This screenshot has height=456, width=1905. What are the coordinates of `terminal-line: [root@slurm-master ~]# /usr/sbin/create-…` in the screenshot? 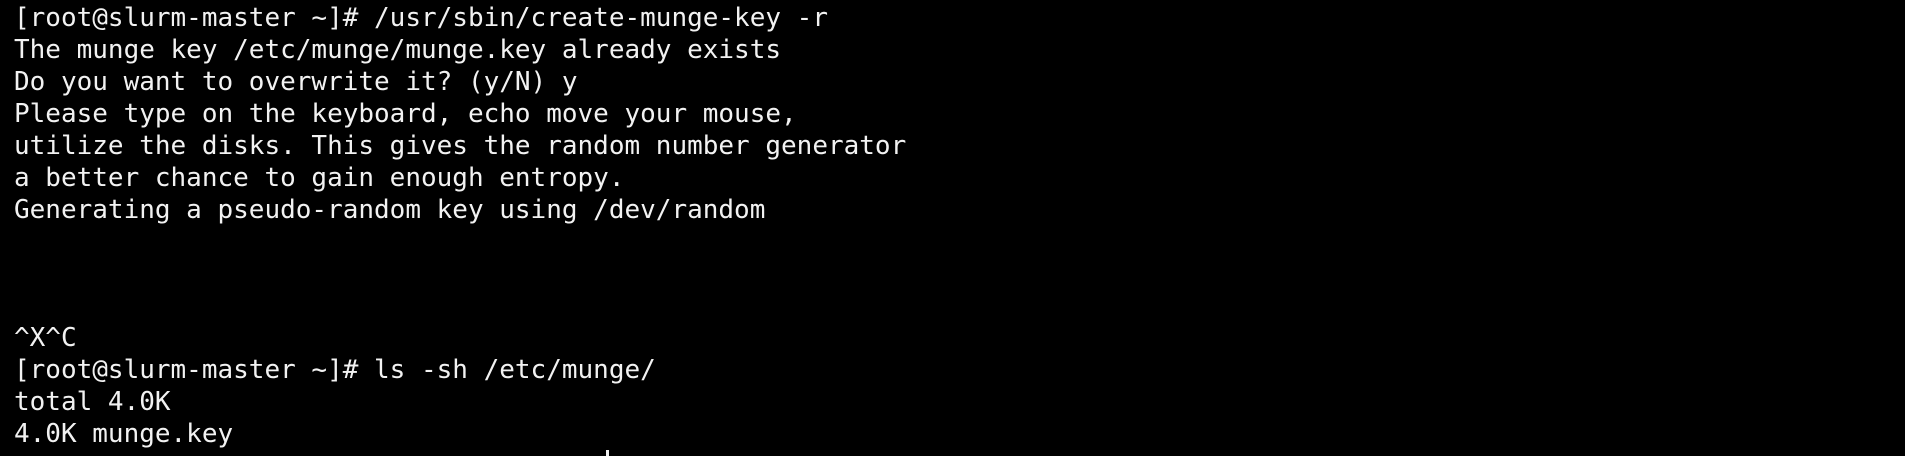 It's located at (421, 18).